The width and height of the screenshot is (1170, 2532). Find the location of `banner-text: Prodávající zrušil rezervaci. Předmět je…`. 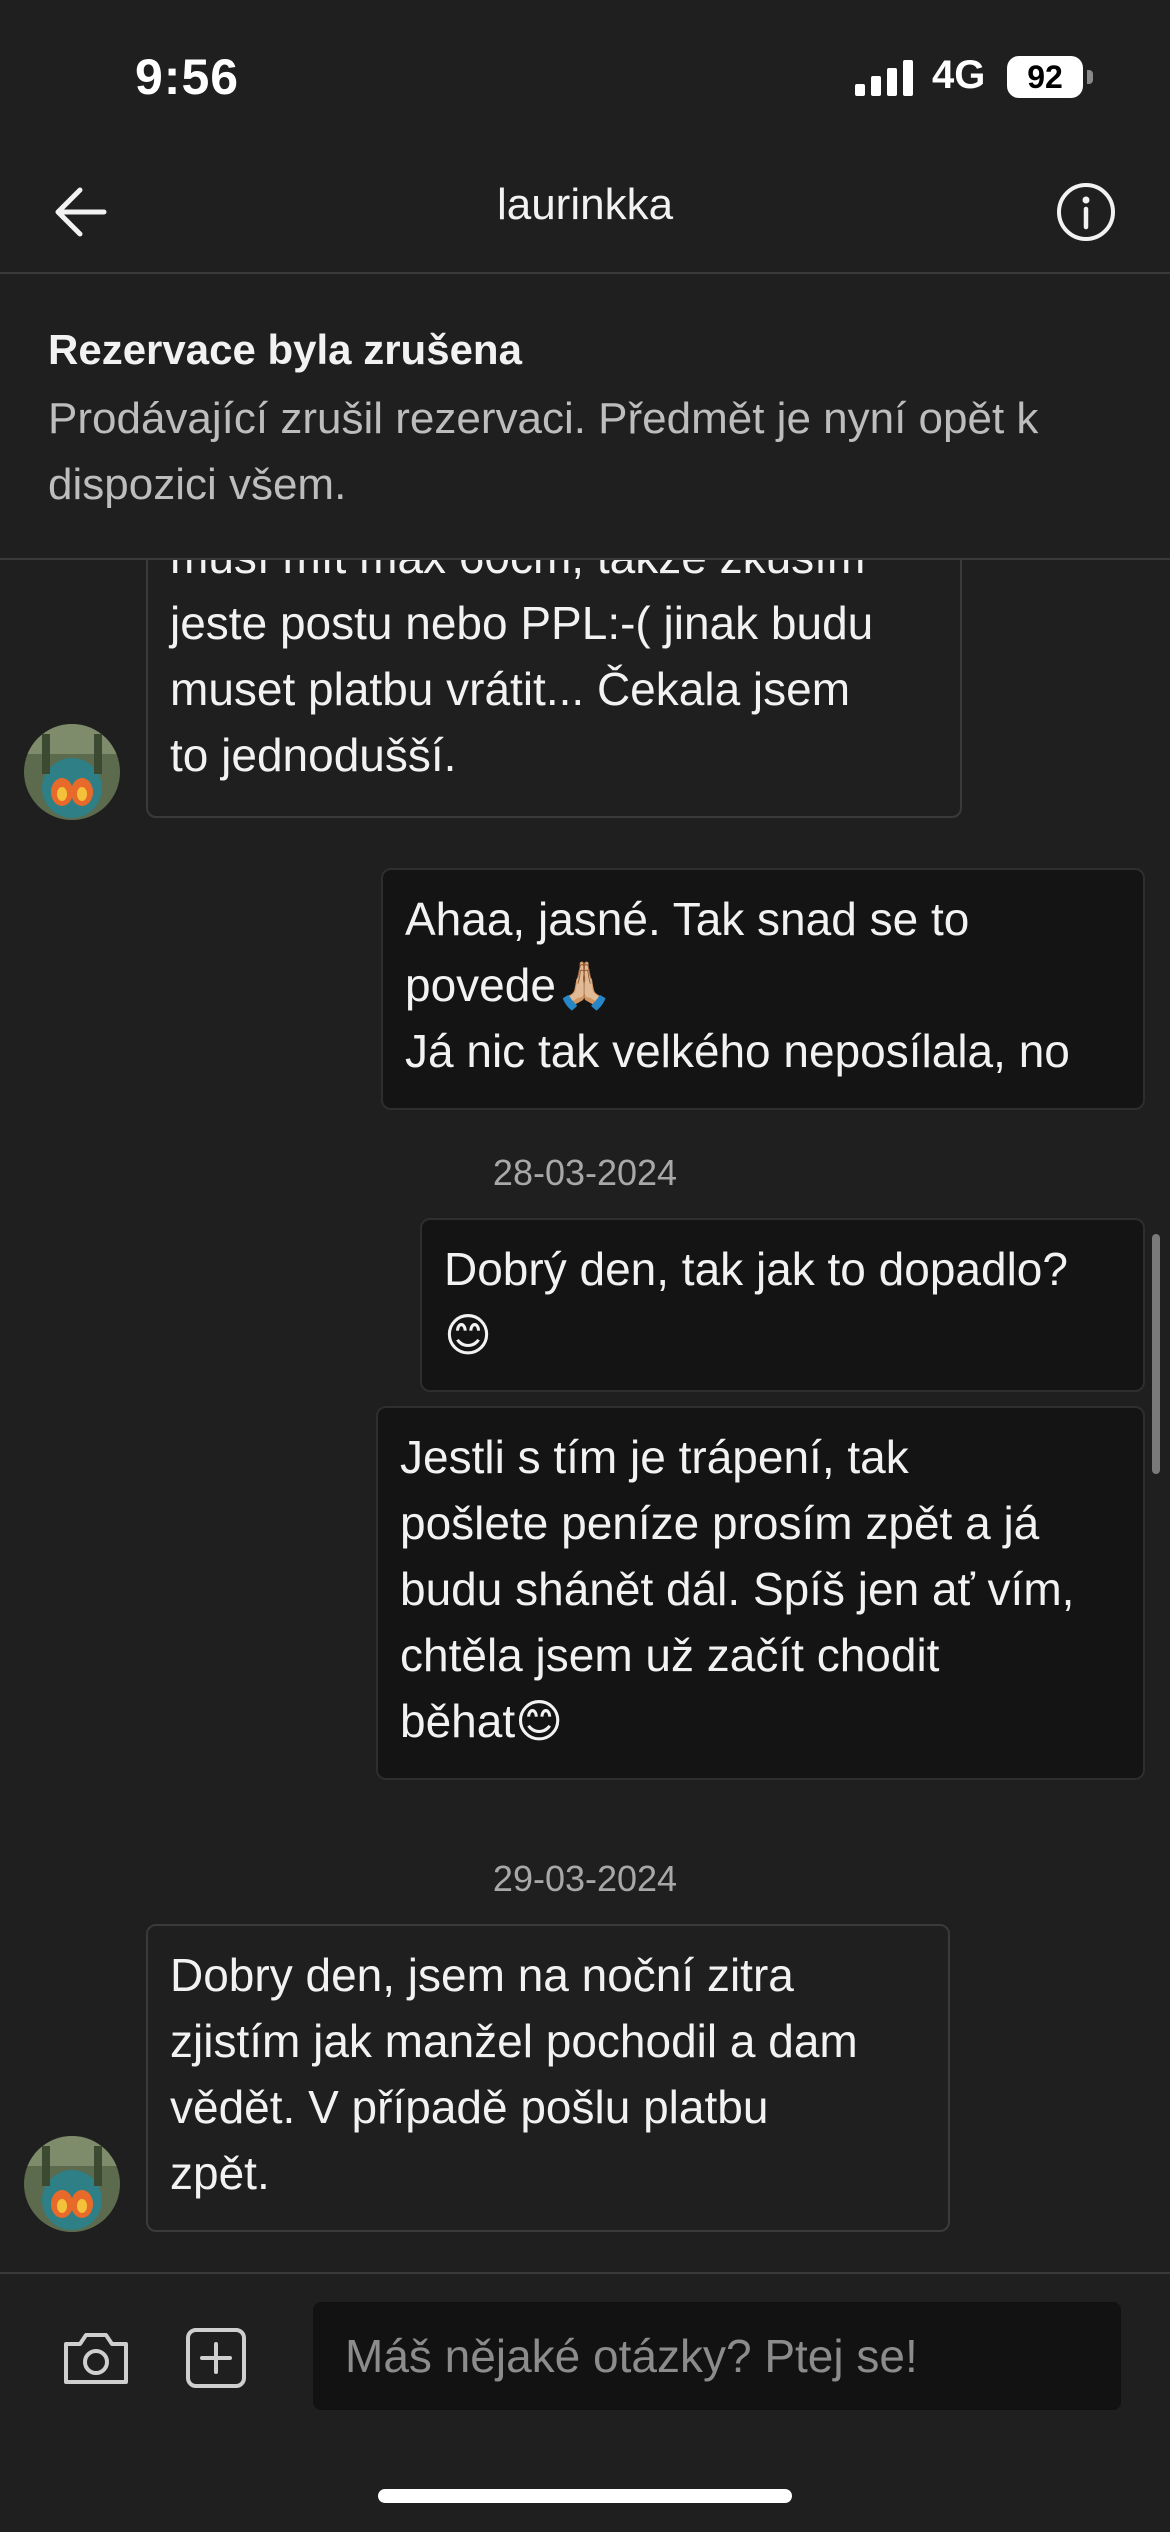

banner-text: Prodávající zrušil rezervaci. Předmět je… is located at coordinates (543, 451).